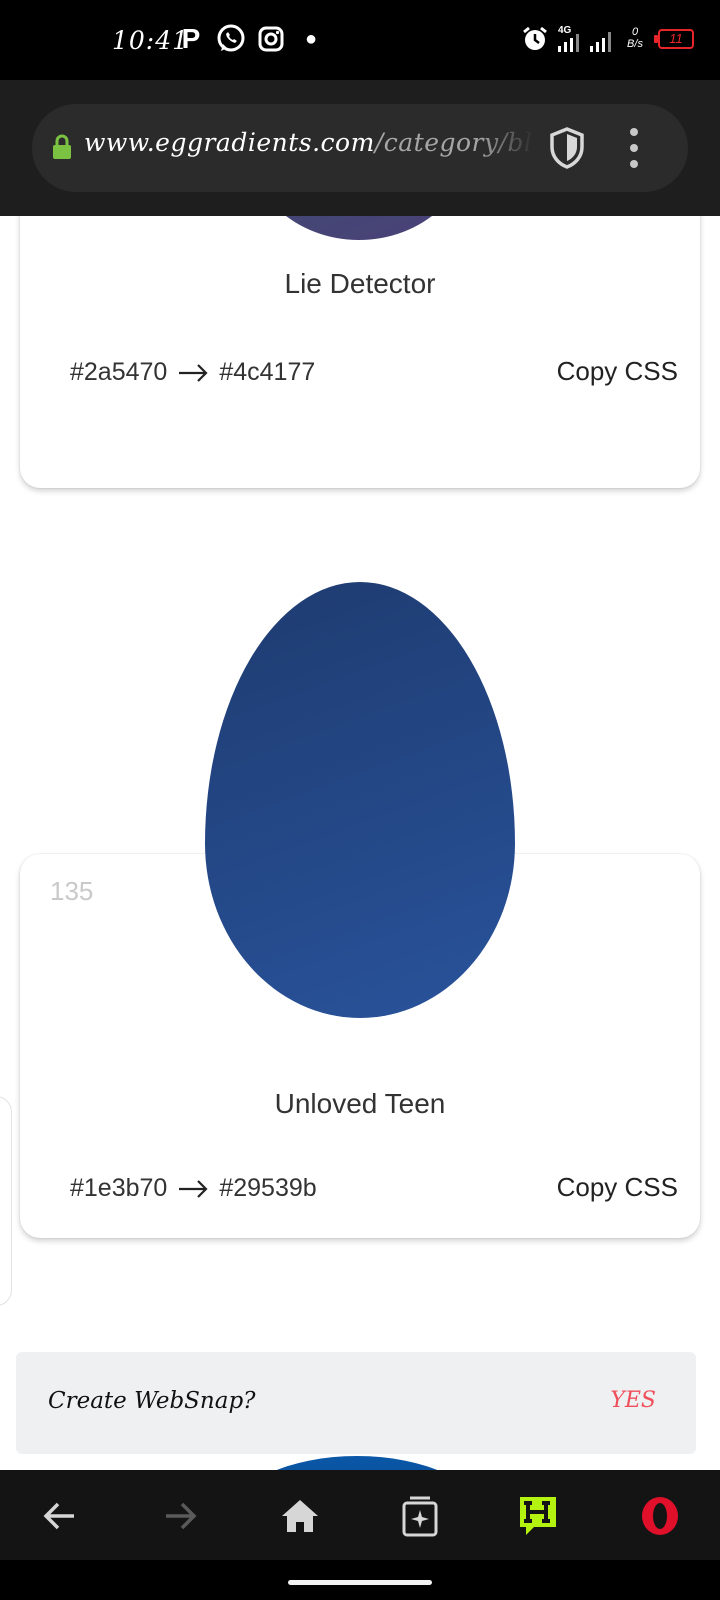 The image size is (720, 1600). I want to click on instagram-icon, so click(271, 39).